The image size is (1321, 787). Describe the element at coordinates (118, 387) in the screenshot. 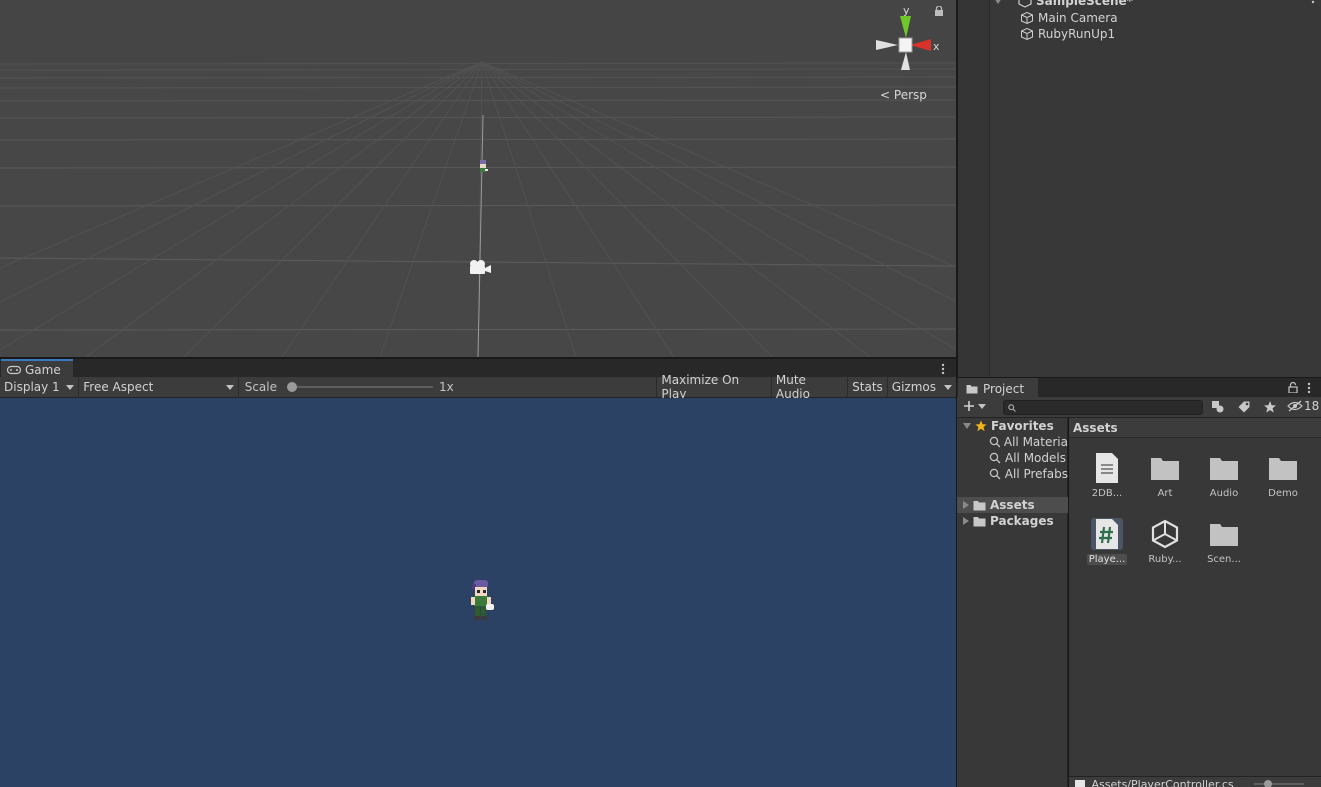

I see `aspect-dropdown-label: Free Aspect` at that location.